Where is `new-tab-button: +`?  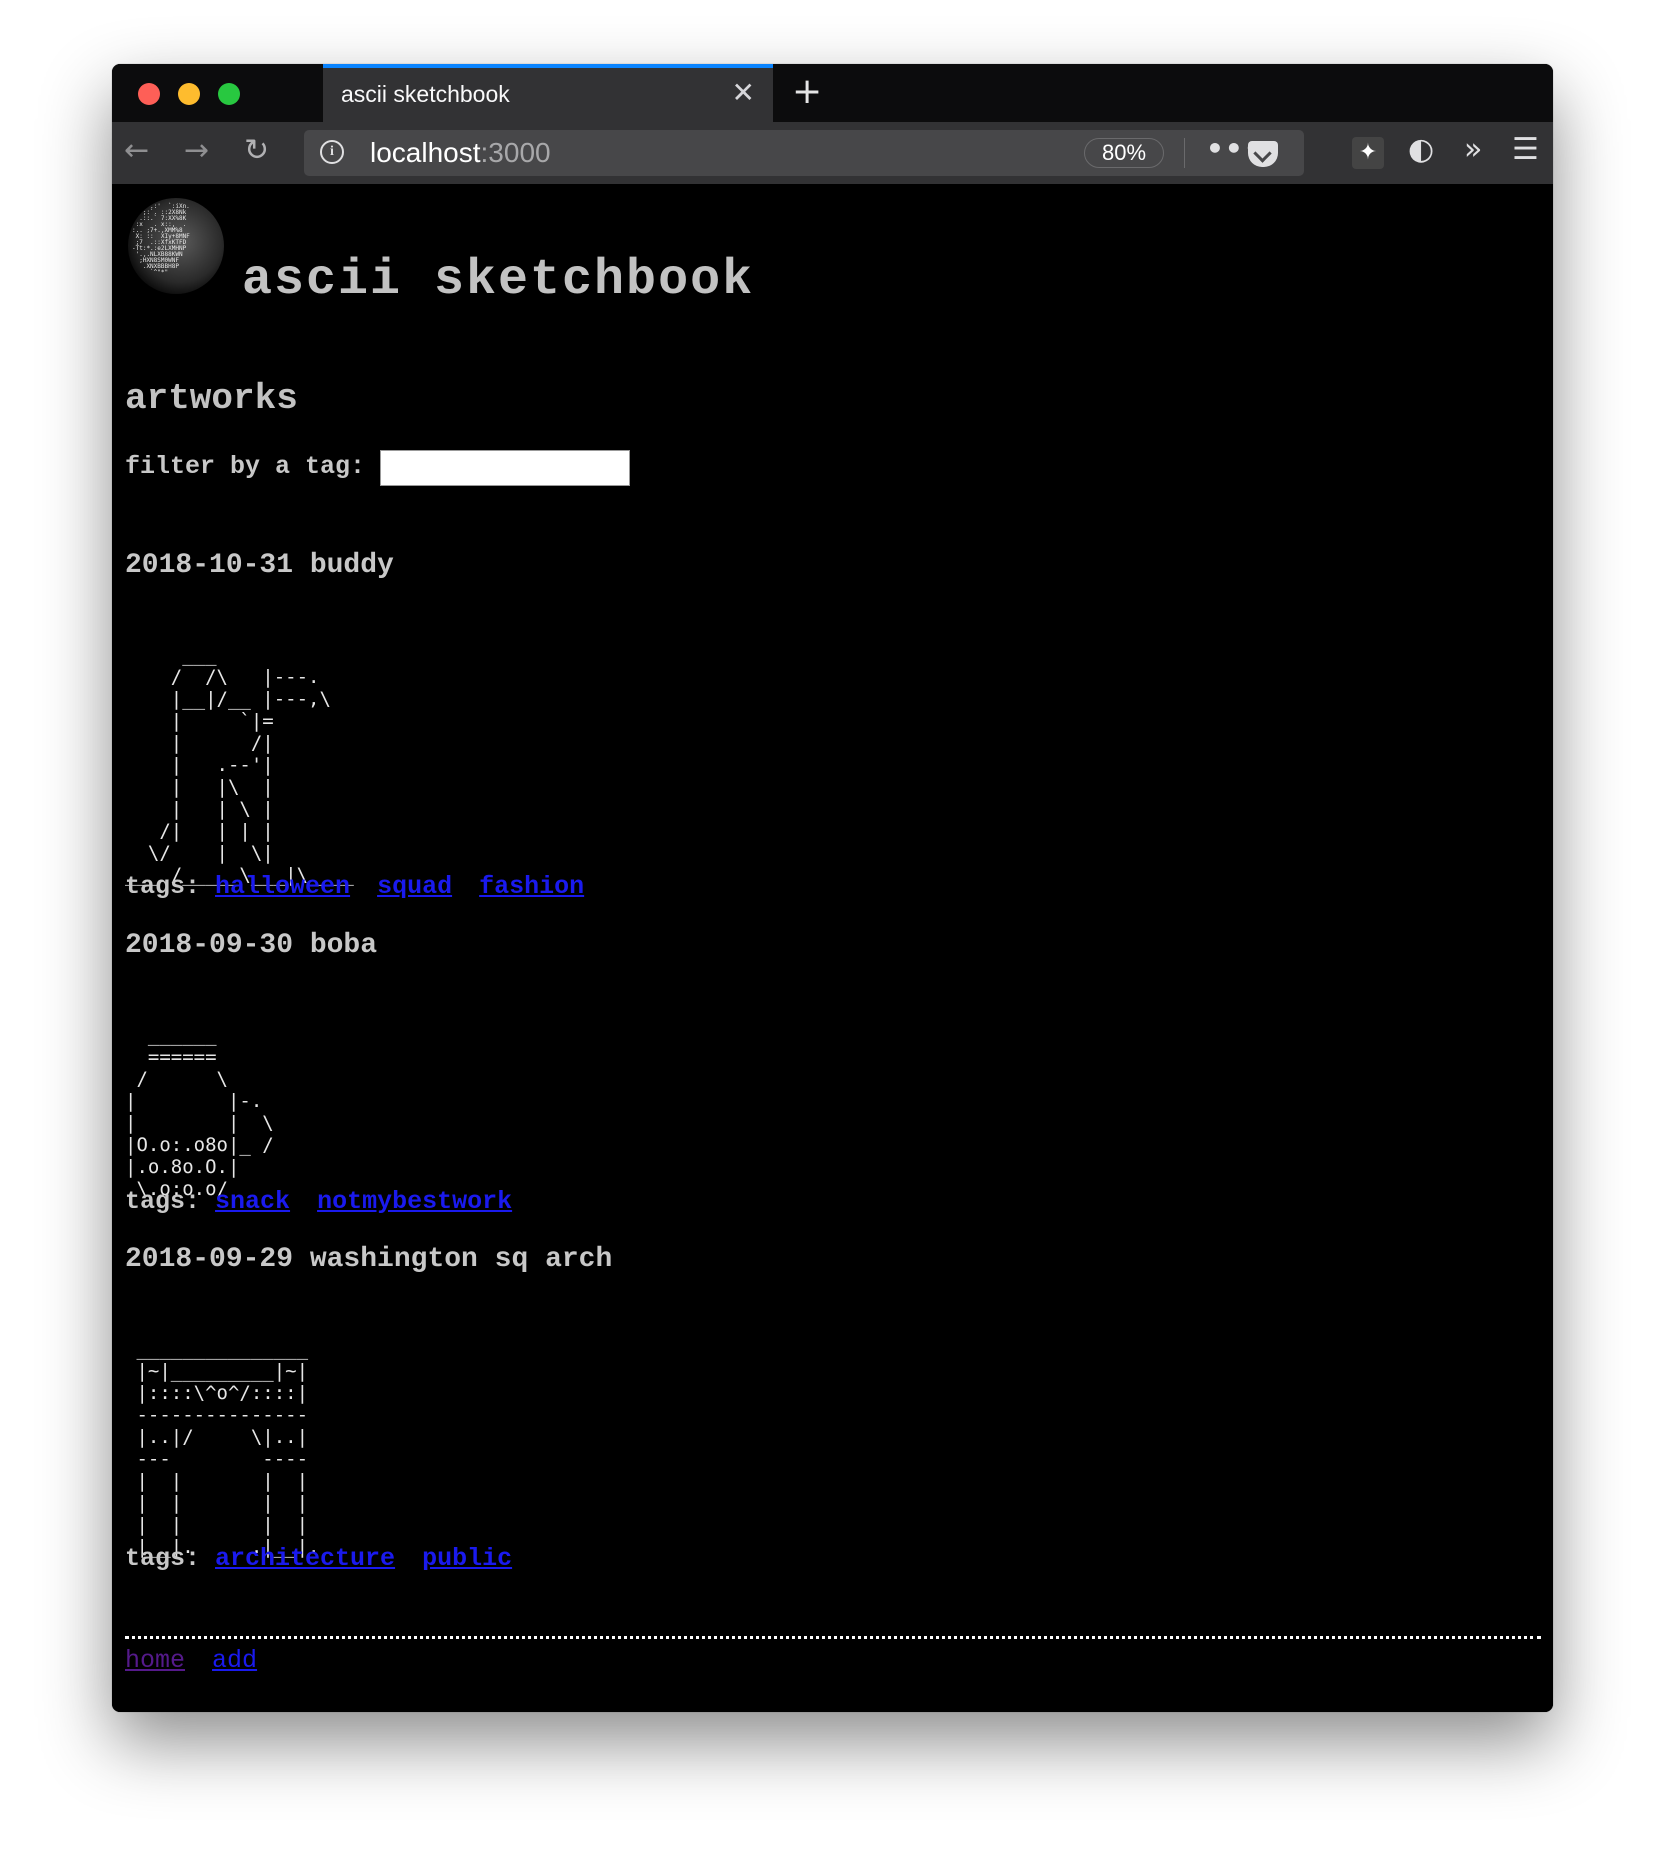
new-tab-button: + is located at coordinates (807, 92).